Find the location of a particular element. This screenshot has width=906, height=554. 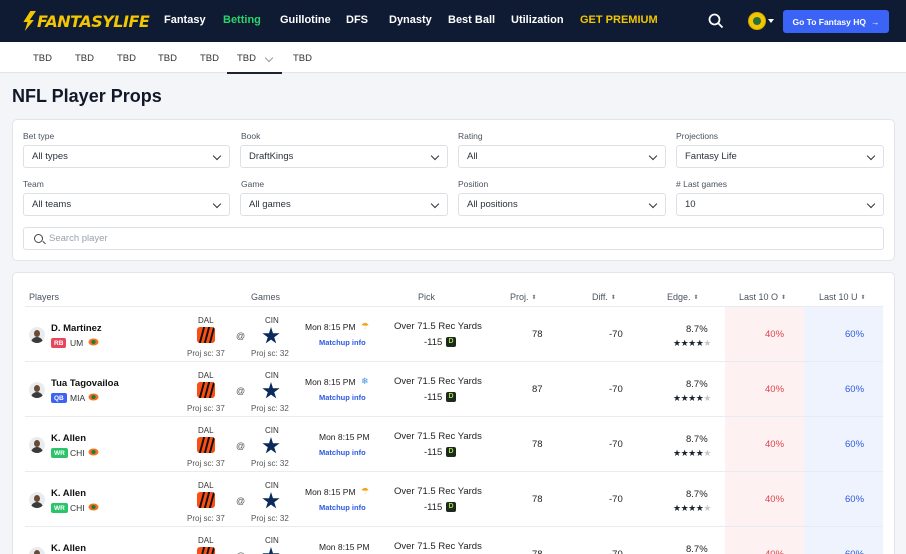

rain-icon: ☂ is located at coordinates (365, 326).